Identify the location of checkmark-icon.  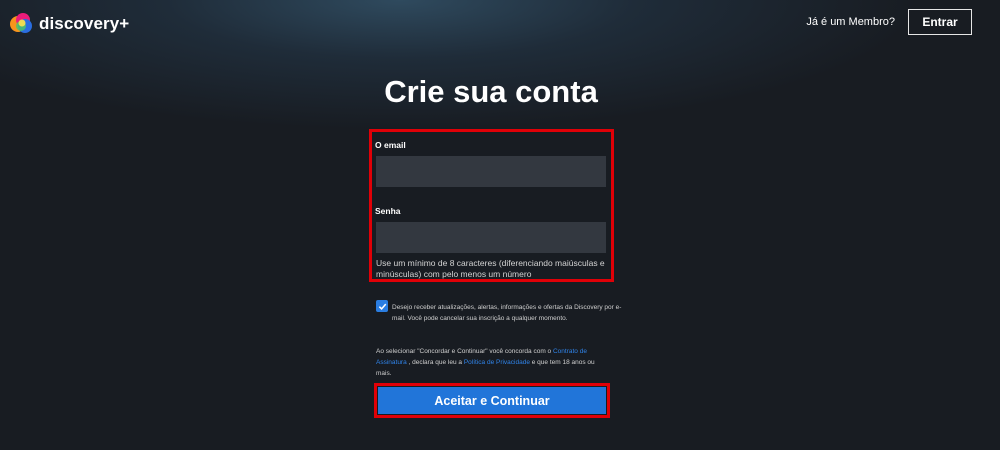
(382, 306).